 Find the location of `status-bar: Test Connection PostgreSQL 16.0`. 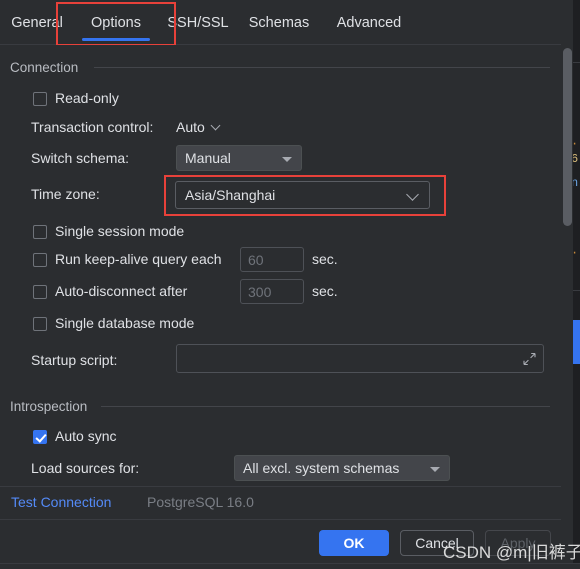

status-bar: Test Connection PostgreSQL 16.0 is located at coordinates (280, 502).